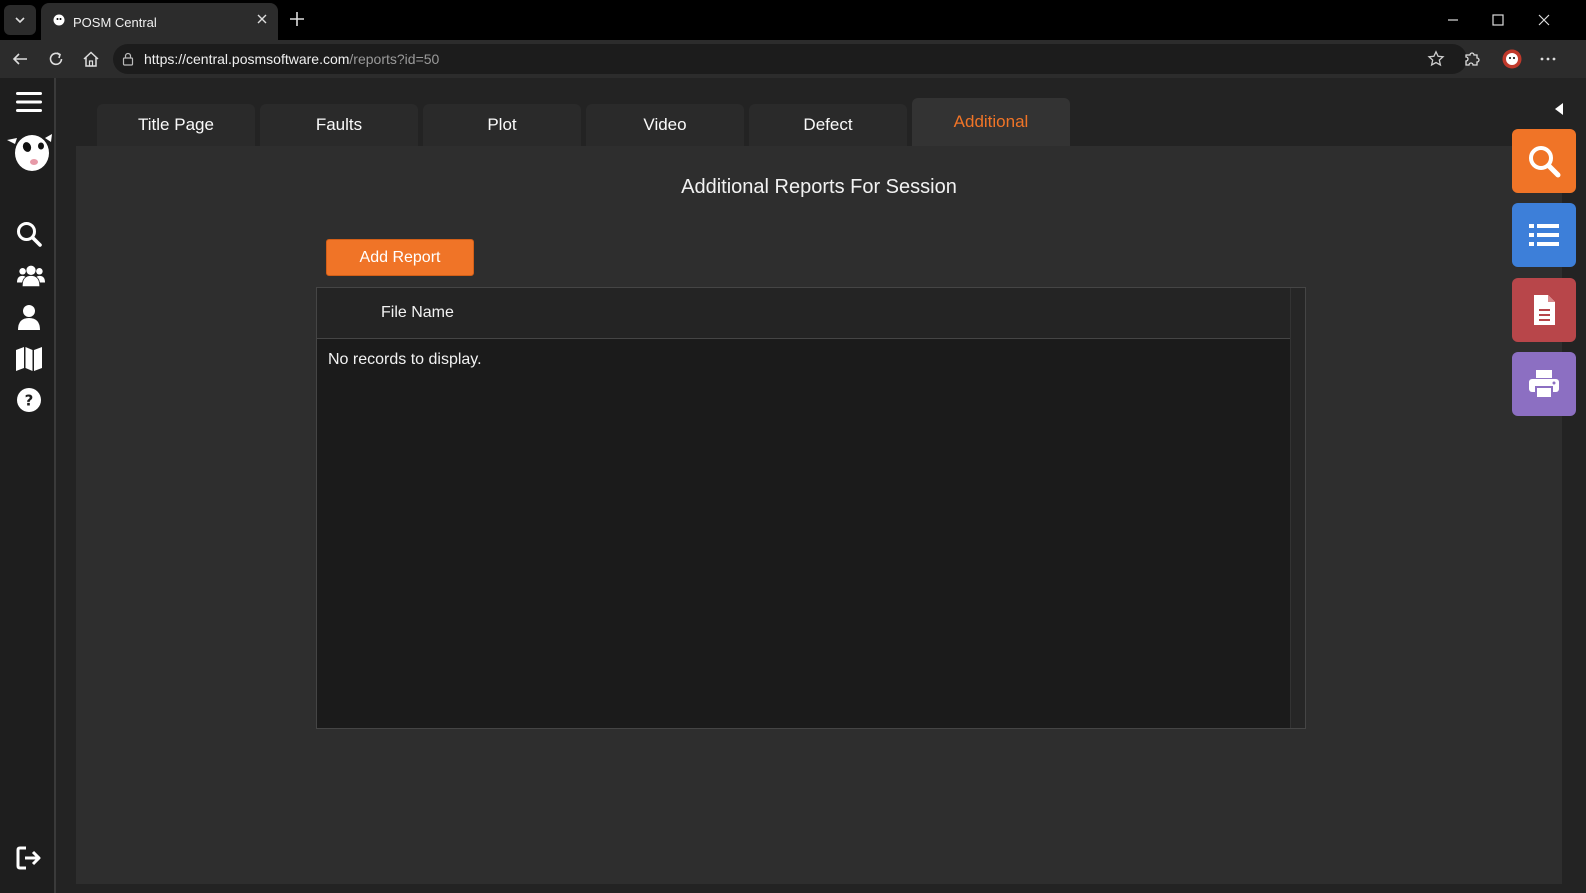  I want to click on maximize-icon, so click(1498, 20).